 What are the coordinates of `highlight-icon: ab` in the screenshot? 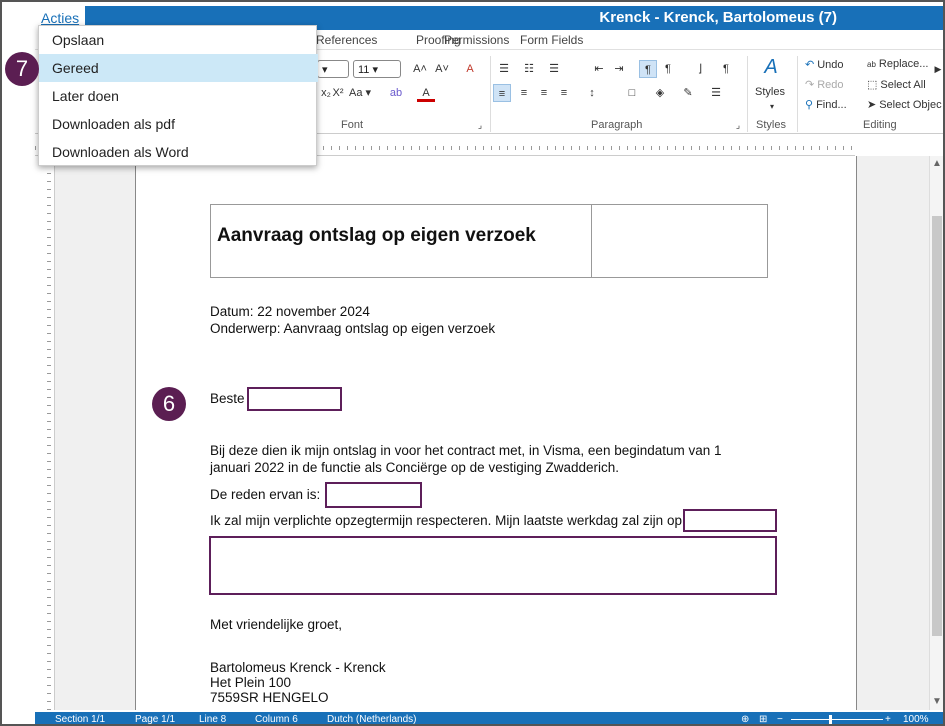 It's located at (396, 93).